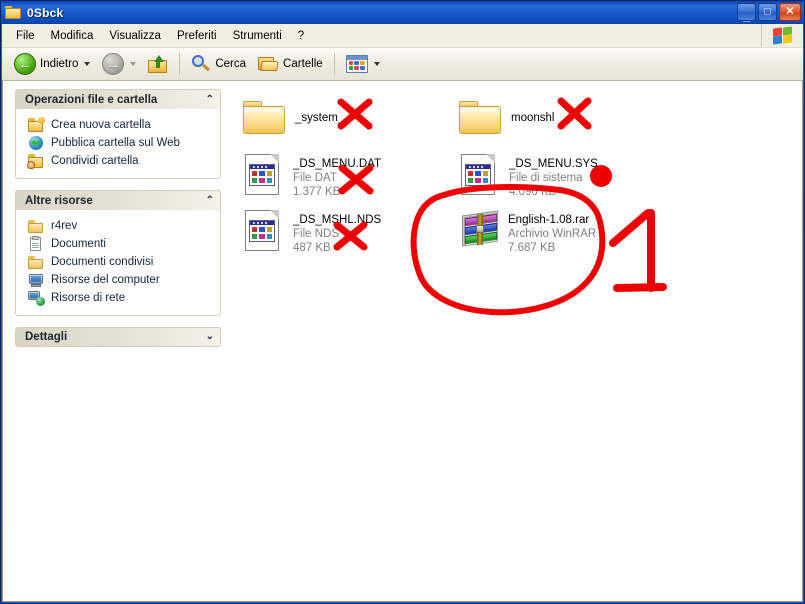  Describe the element at coordinates (95, 161) in the screenshot. I see `sidebar-item-share-folder-label: Condividi cartella` at that location.